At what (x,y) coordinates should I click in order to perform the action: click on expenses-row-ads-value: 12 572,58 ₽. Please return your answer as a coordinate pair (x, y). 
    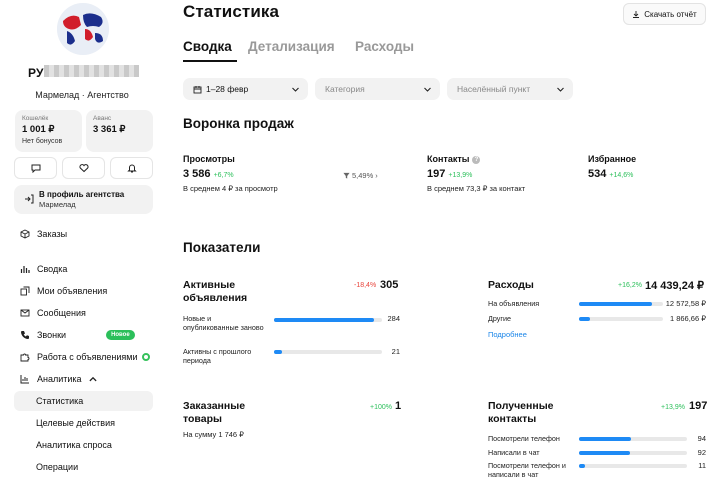
    Looking at the image, I should click on (685, 303).